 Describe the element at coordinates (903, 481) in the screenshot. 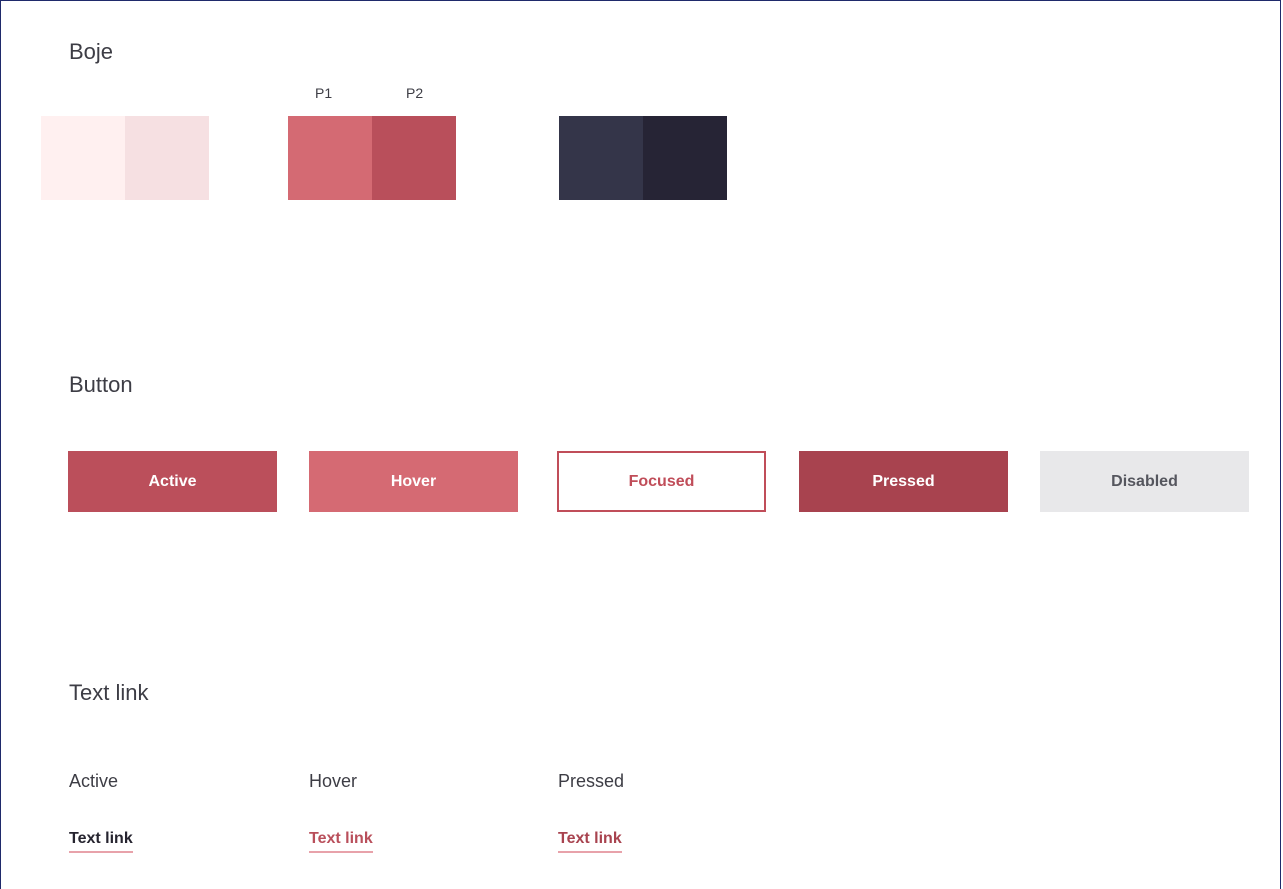

I see `pressed-button: Pressed` at that location.